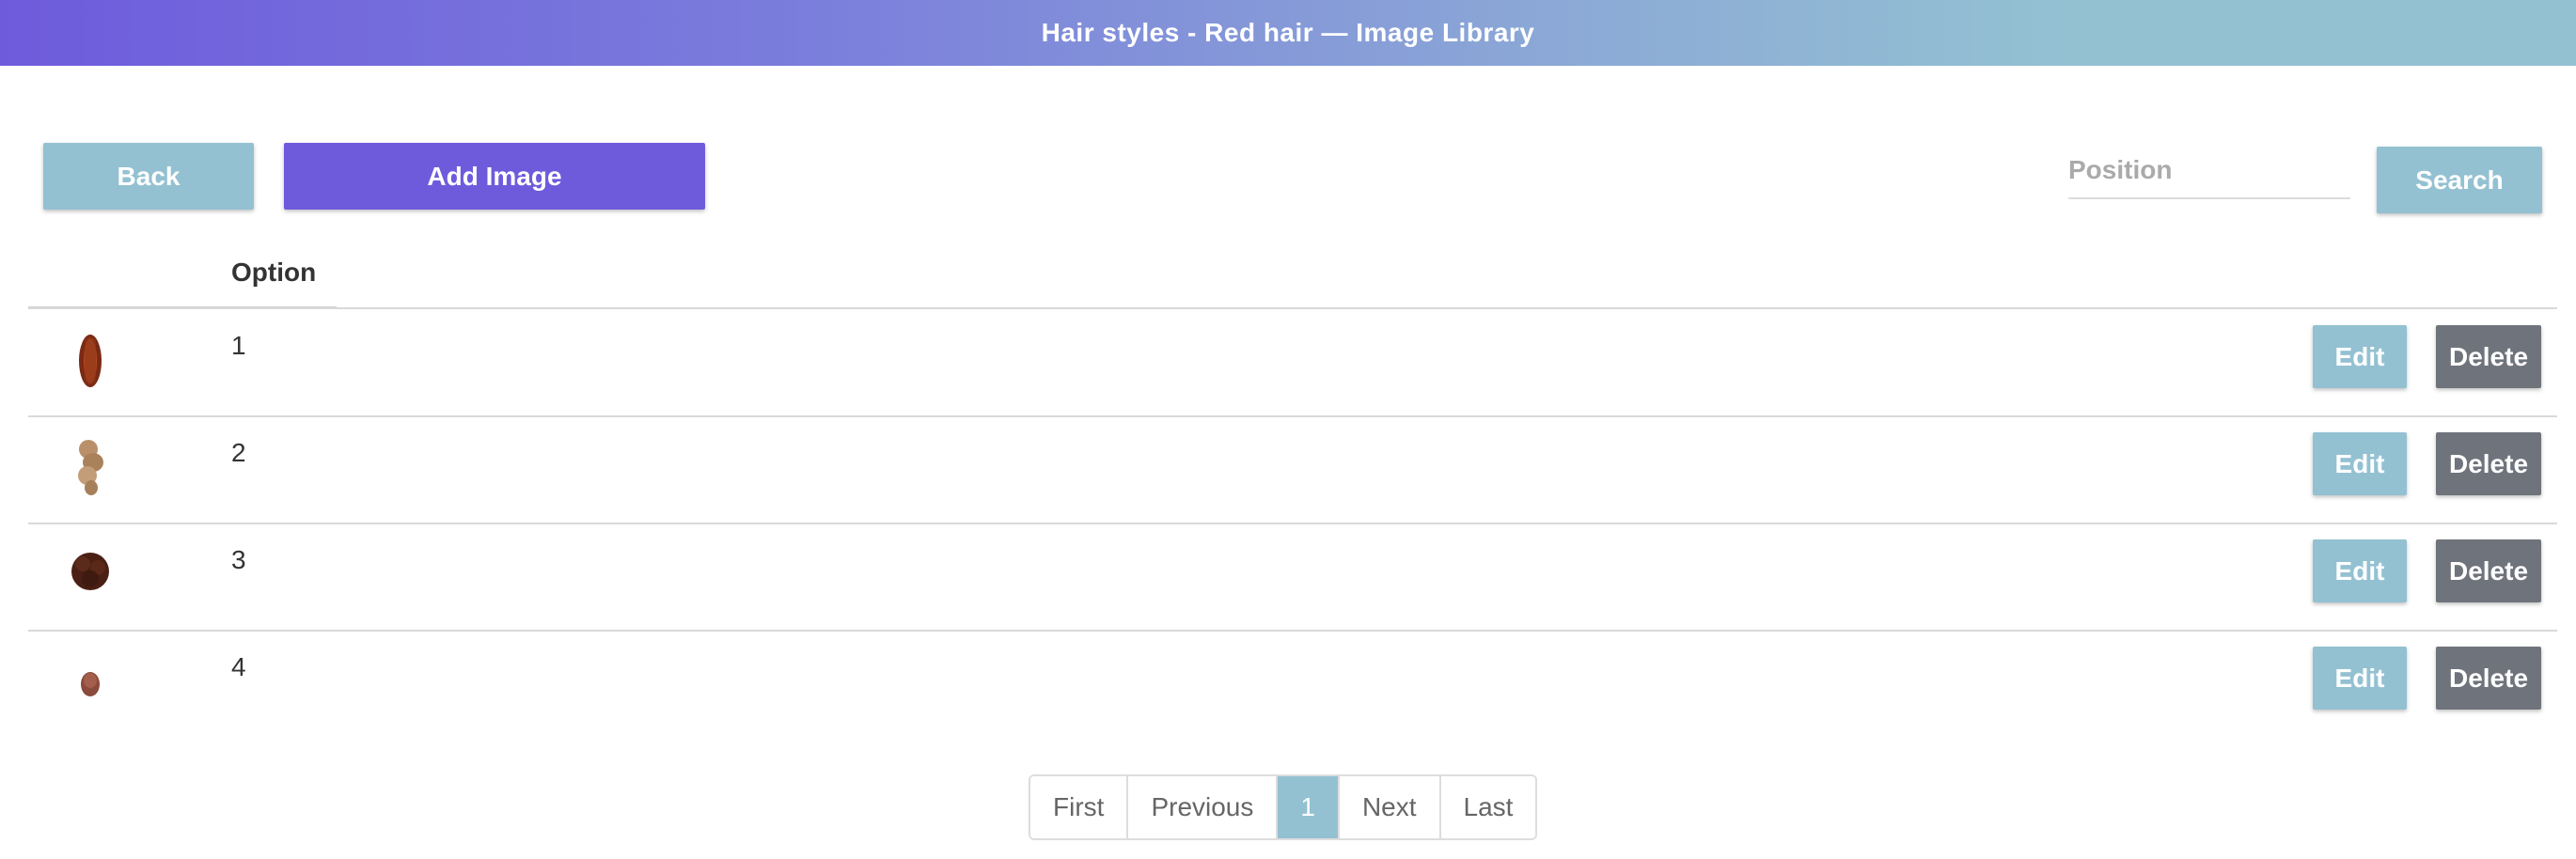  I want to click on column-header-option: Option, so click(274, 272).